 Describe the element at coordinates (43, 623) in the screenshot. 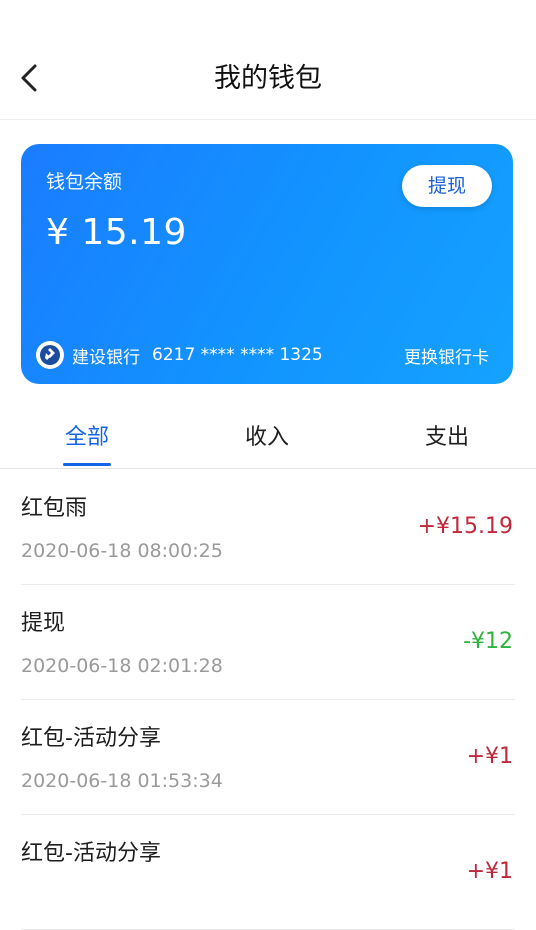

I see `transaction-title: 提现` at that location.